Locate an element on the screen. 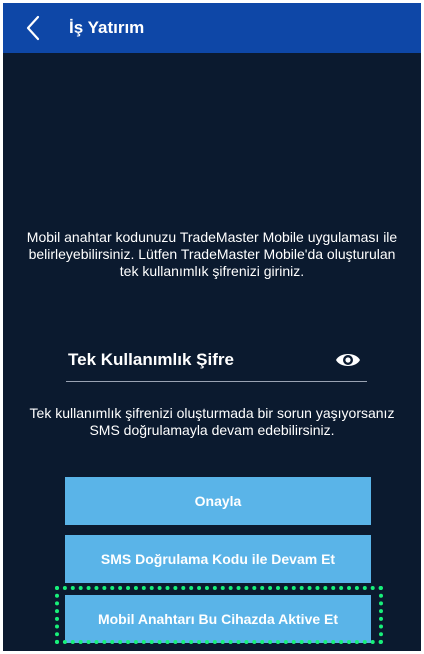 The height and width of the screenshot is (654, 424). password-field is located at coordinates (216, 361).